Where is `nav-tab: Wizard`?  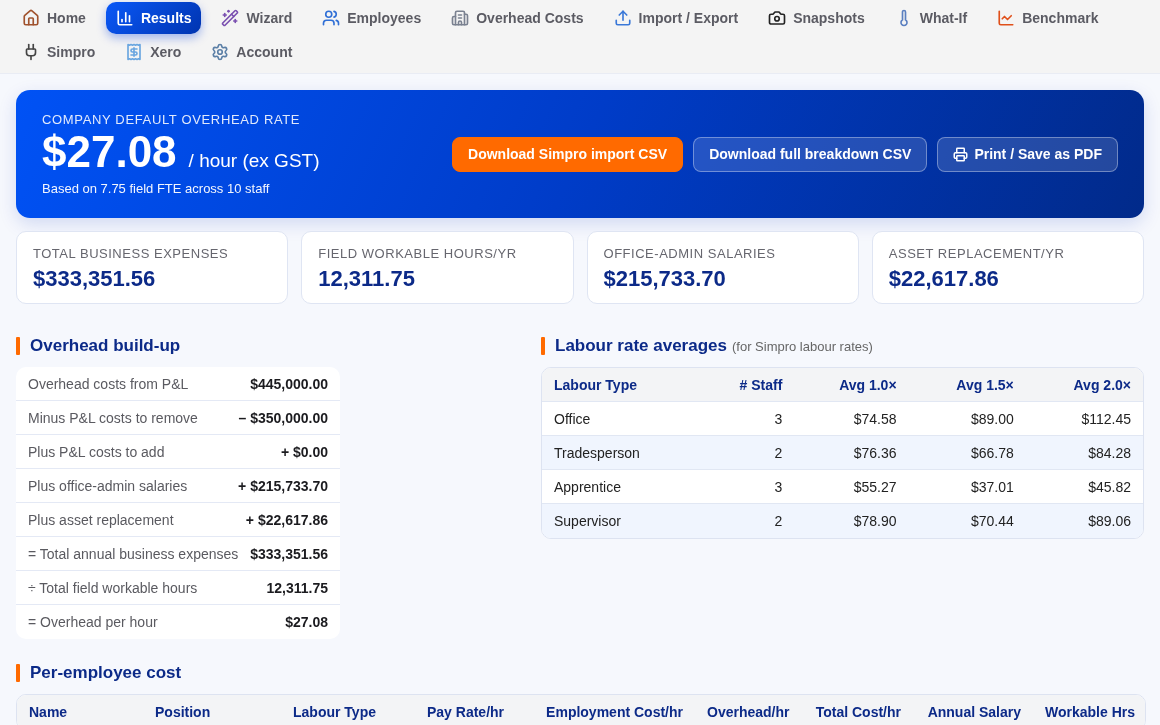 nav-tab: Wizard is located at coordinates (257, 18).